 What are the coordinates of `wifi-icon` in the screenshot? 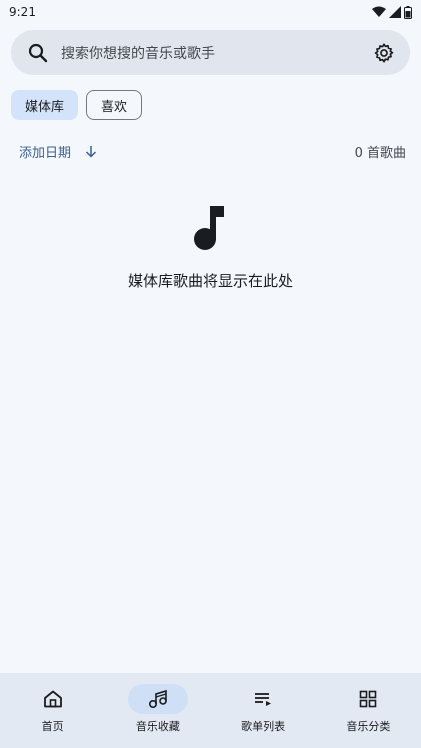 It's located at (379, 11).